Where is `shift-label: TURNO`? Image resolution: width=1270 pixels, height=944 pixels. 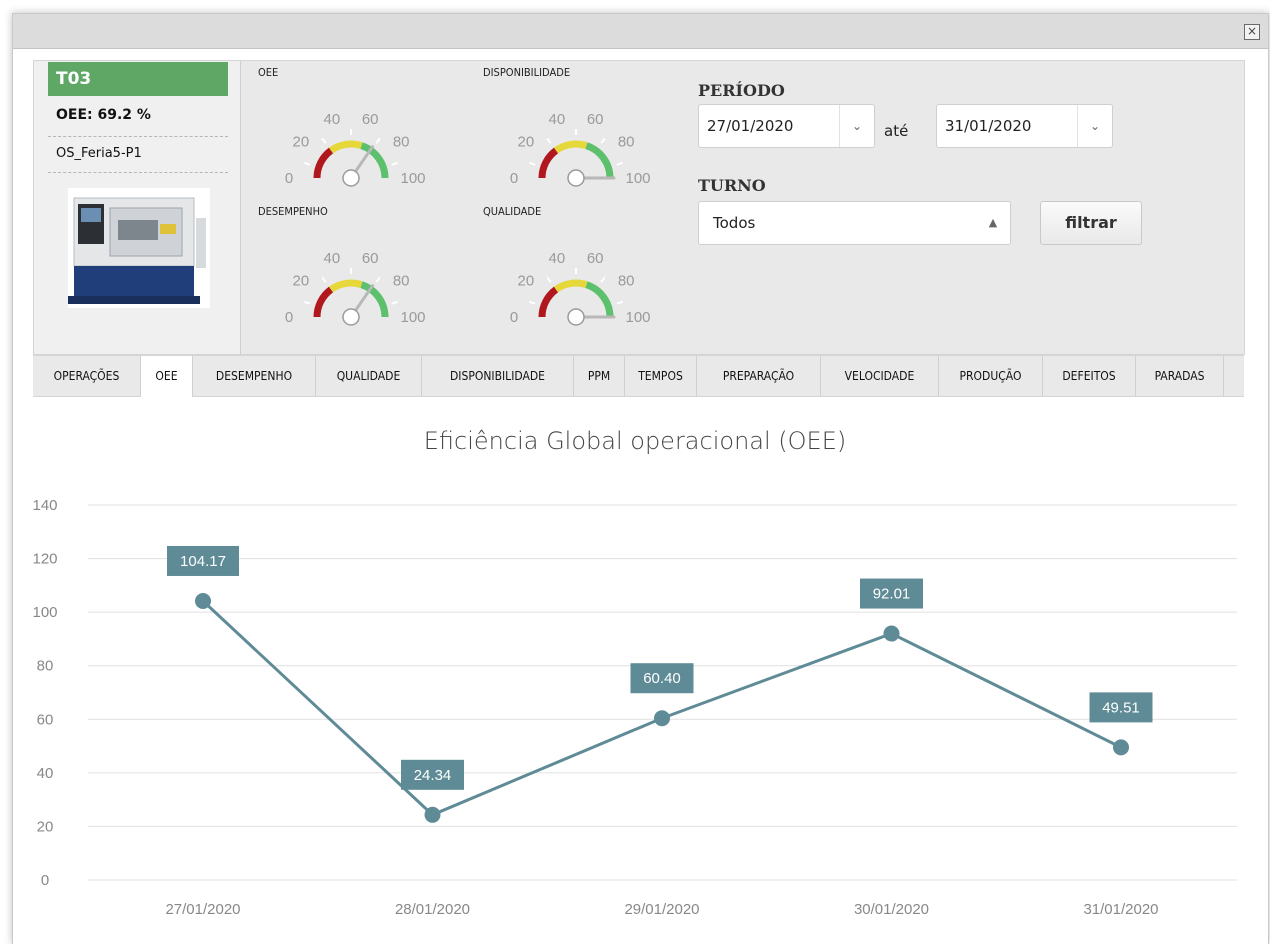
shift-label: TURNO is located at coordinates (732, 185).